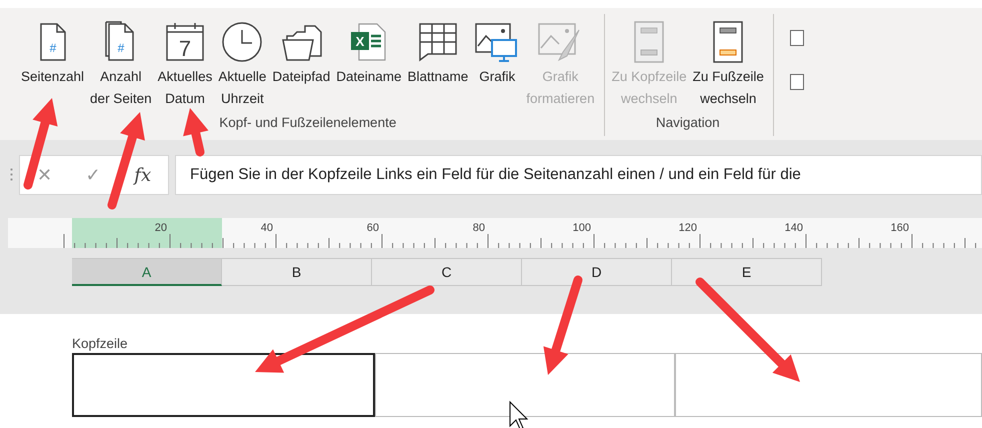  I want to click on ruler-number: 40, so click(266, 228).